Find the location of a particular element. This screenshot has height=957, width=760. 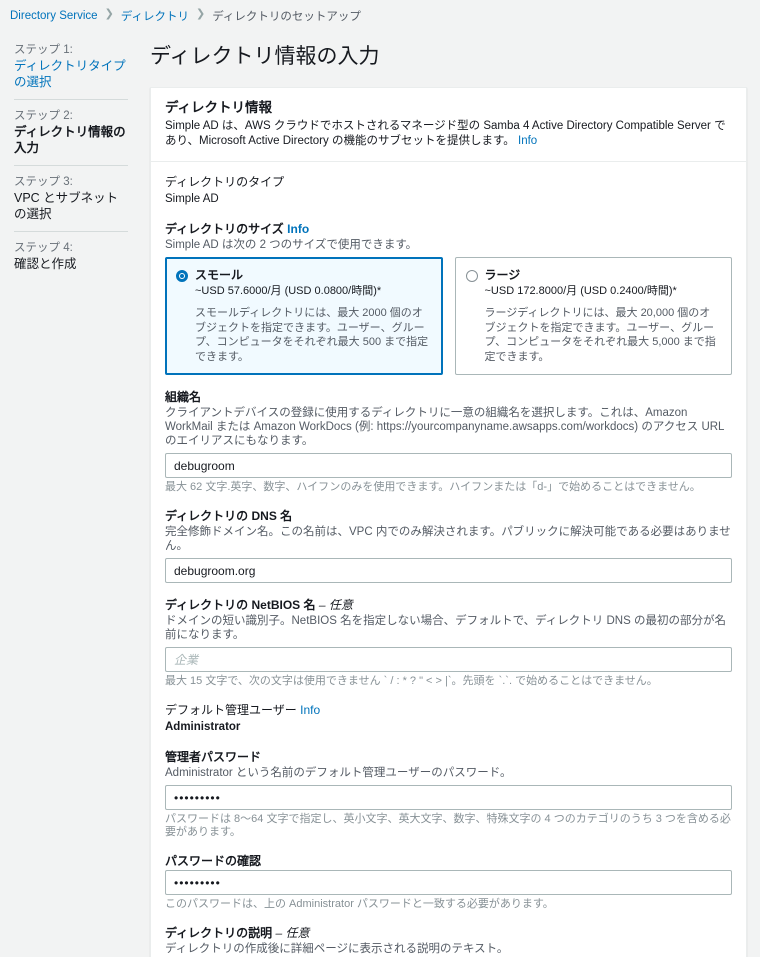

field-default-admin-user: デフォルト管理ユーザー Info Administrator is located at coordinates (448, 718).